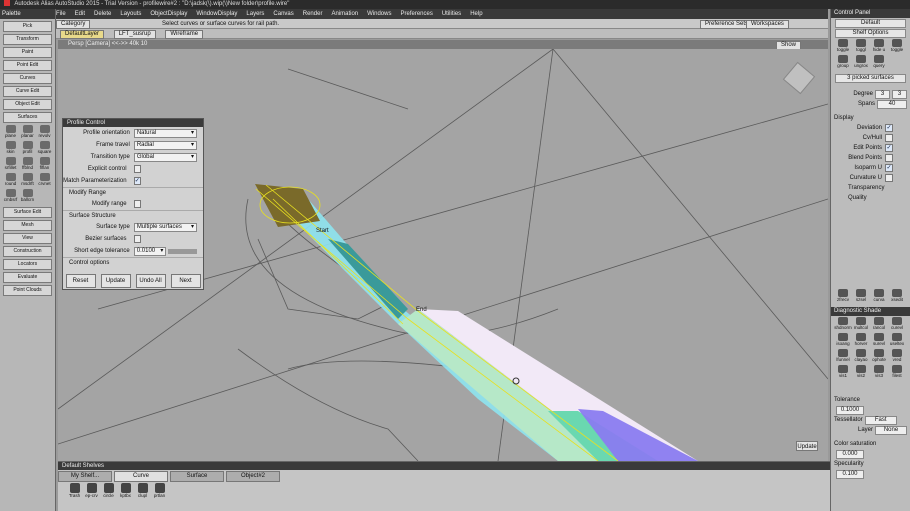 This screenshot has width=910, height=511. I want to click on layer-dropdown: None, so click(891, 430).